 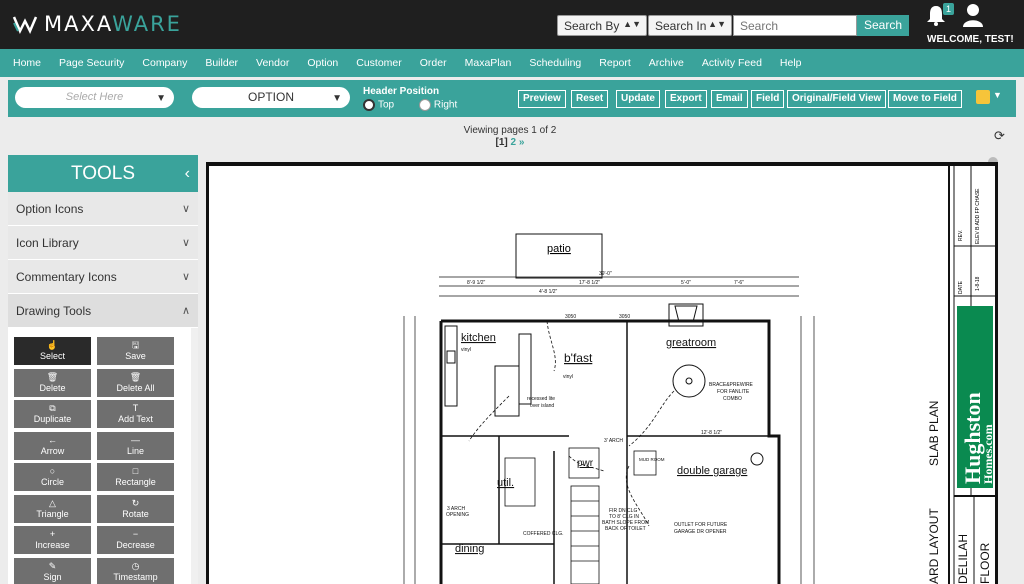 What do you see at coordinates (410, 98) in the screenshot?
I see `header-position-group: Header Position Top Right` at bounding box center [410, 98].